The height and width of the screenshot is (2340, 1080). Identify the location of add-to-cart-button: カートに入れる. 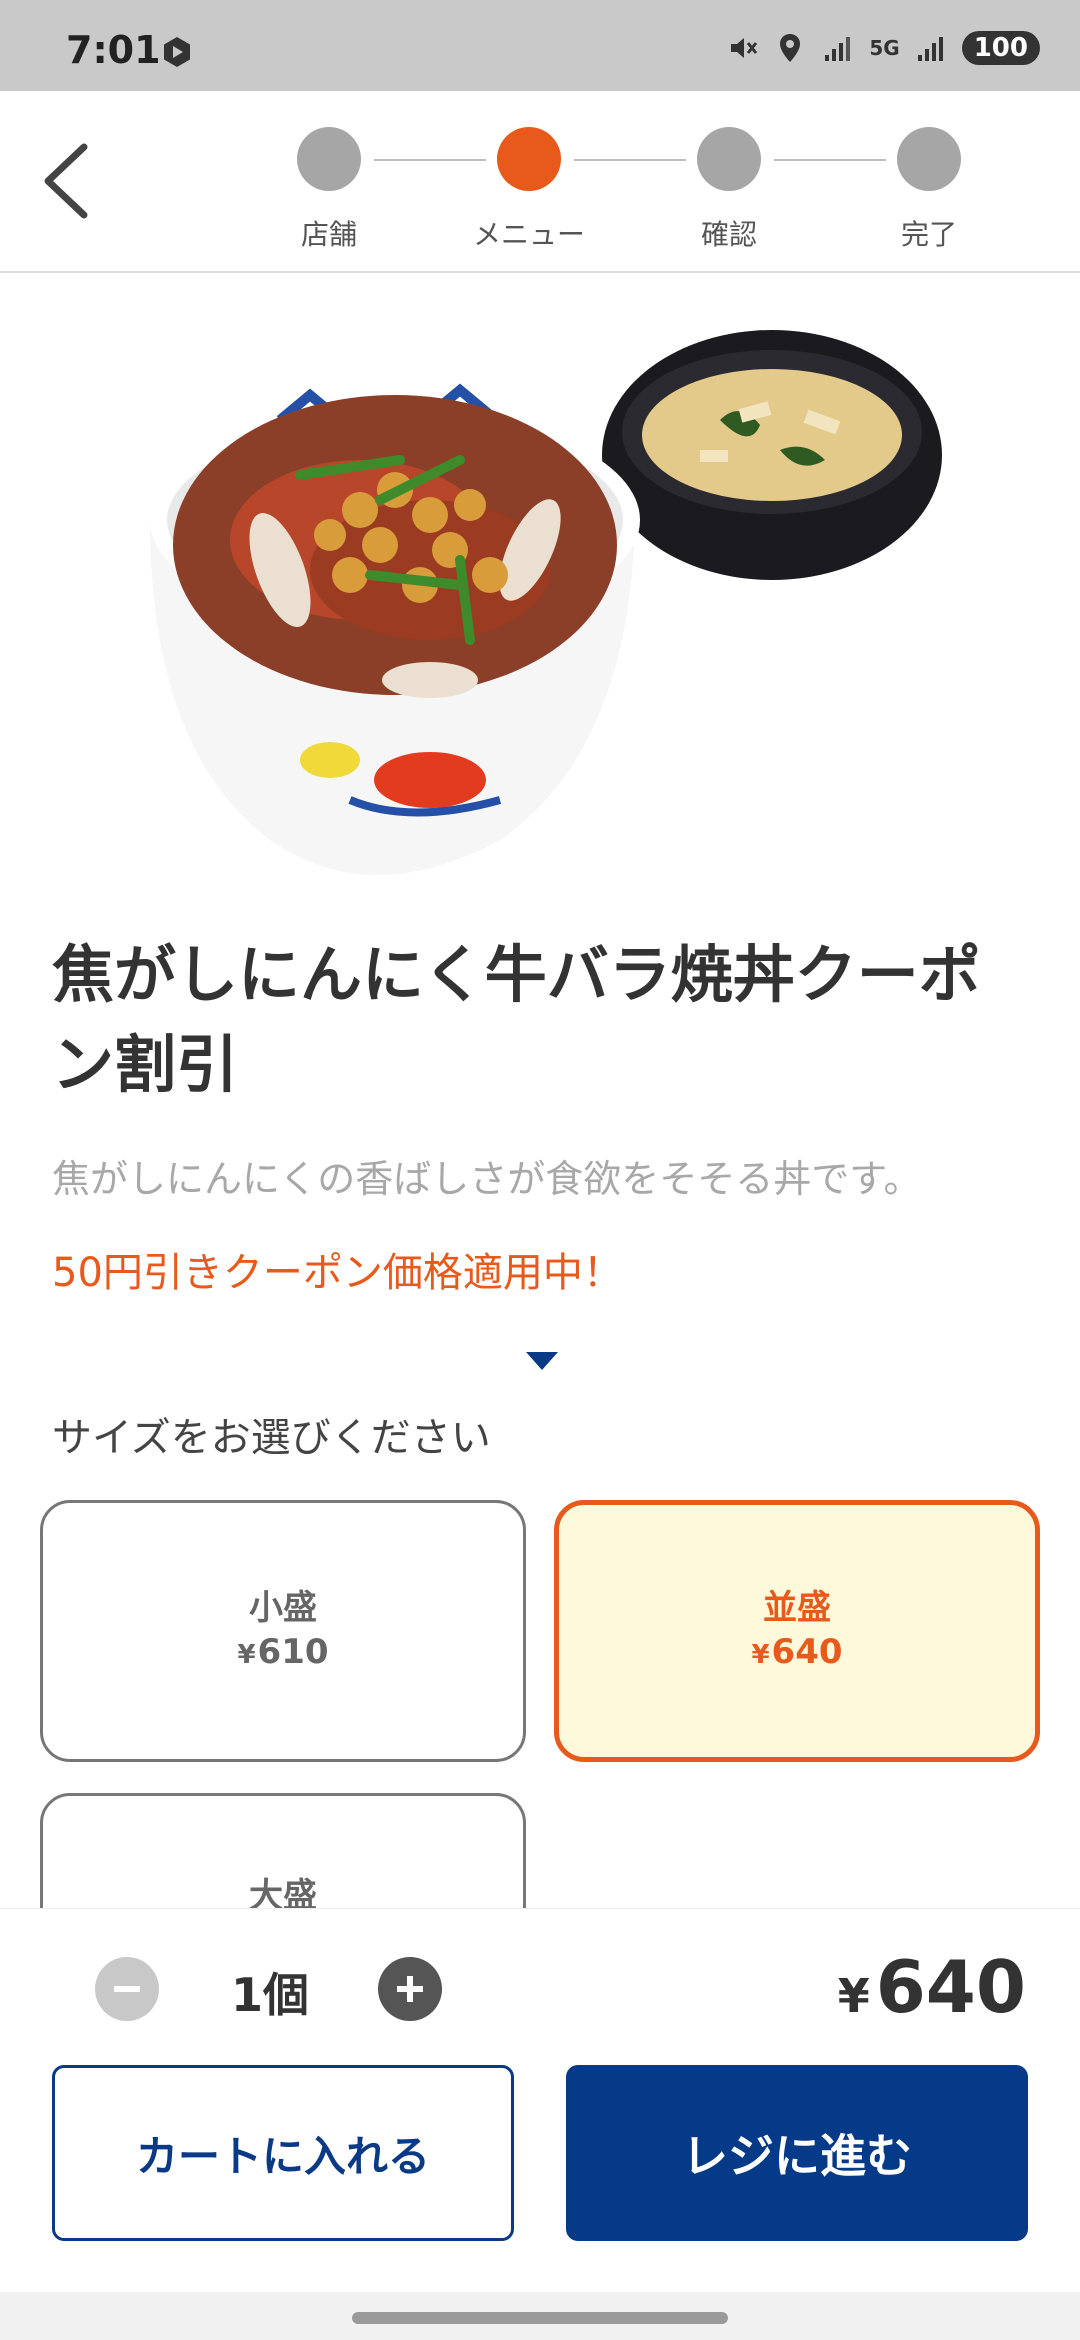
(283, 2153).